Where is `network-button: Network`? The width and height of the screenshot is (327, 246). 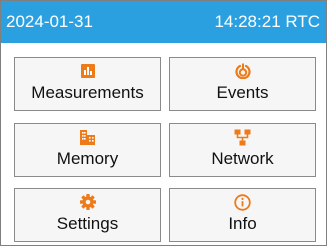 network-button: Network is located at coordinates (242, 150).